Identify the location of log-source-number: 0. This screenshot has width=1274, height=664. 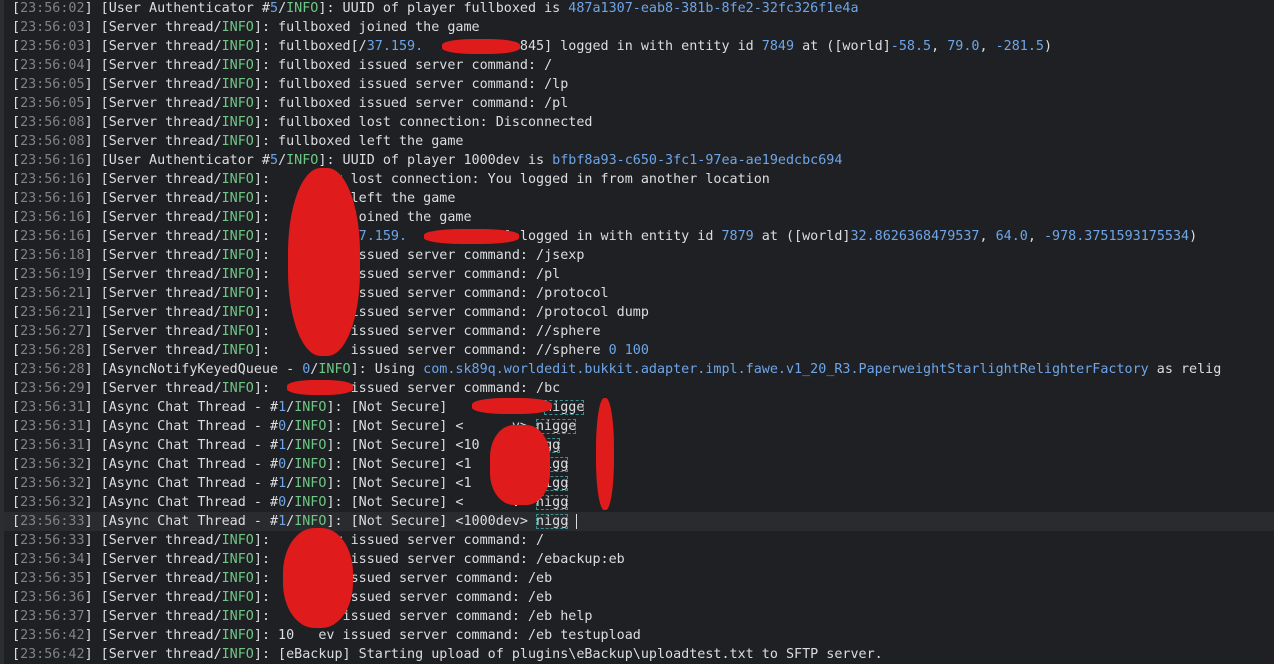
(282, 464).